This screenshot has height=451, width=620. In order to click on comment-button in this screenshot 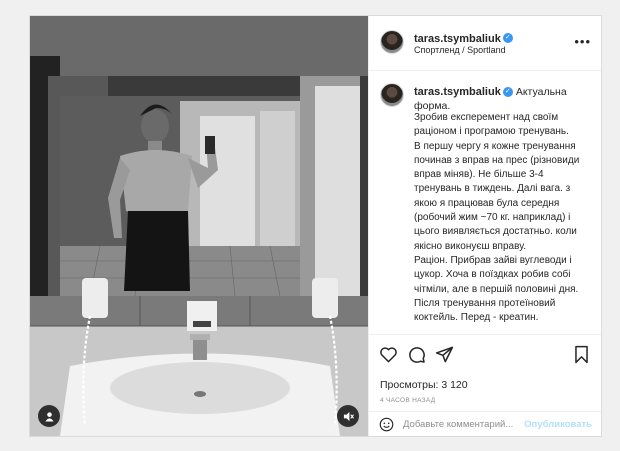, I will do `click(417, 355)`.